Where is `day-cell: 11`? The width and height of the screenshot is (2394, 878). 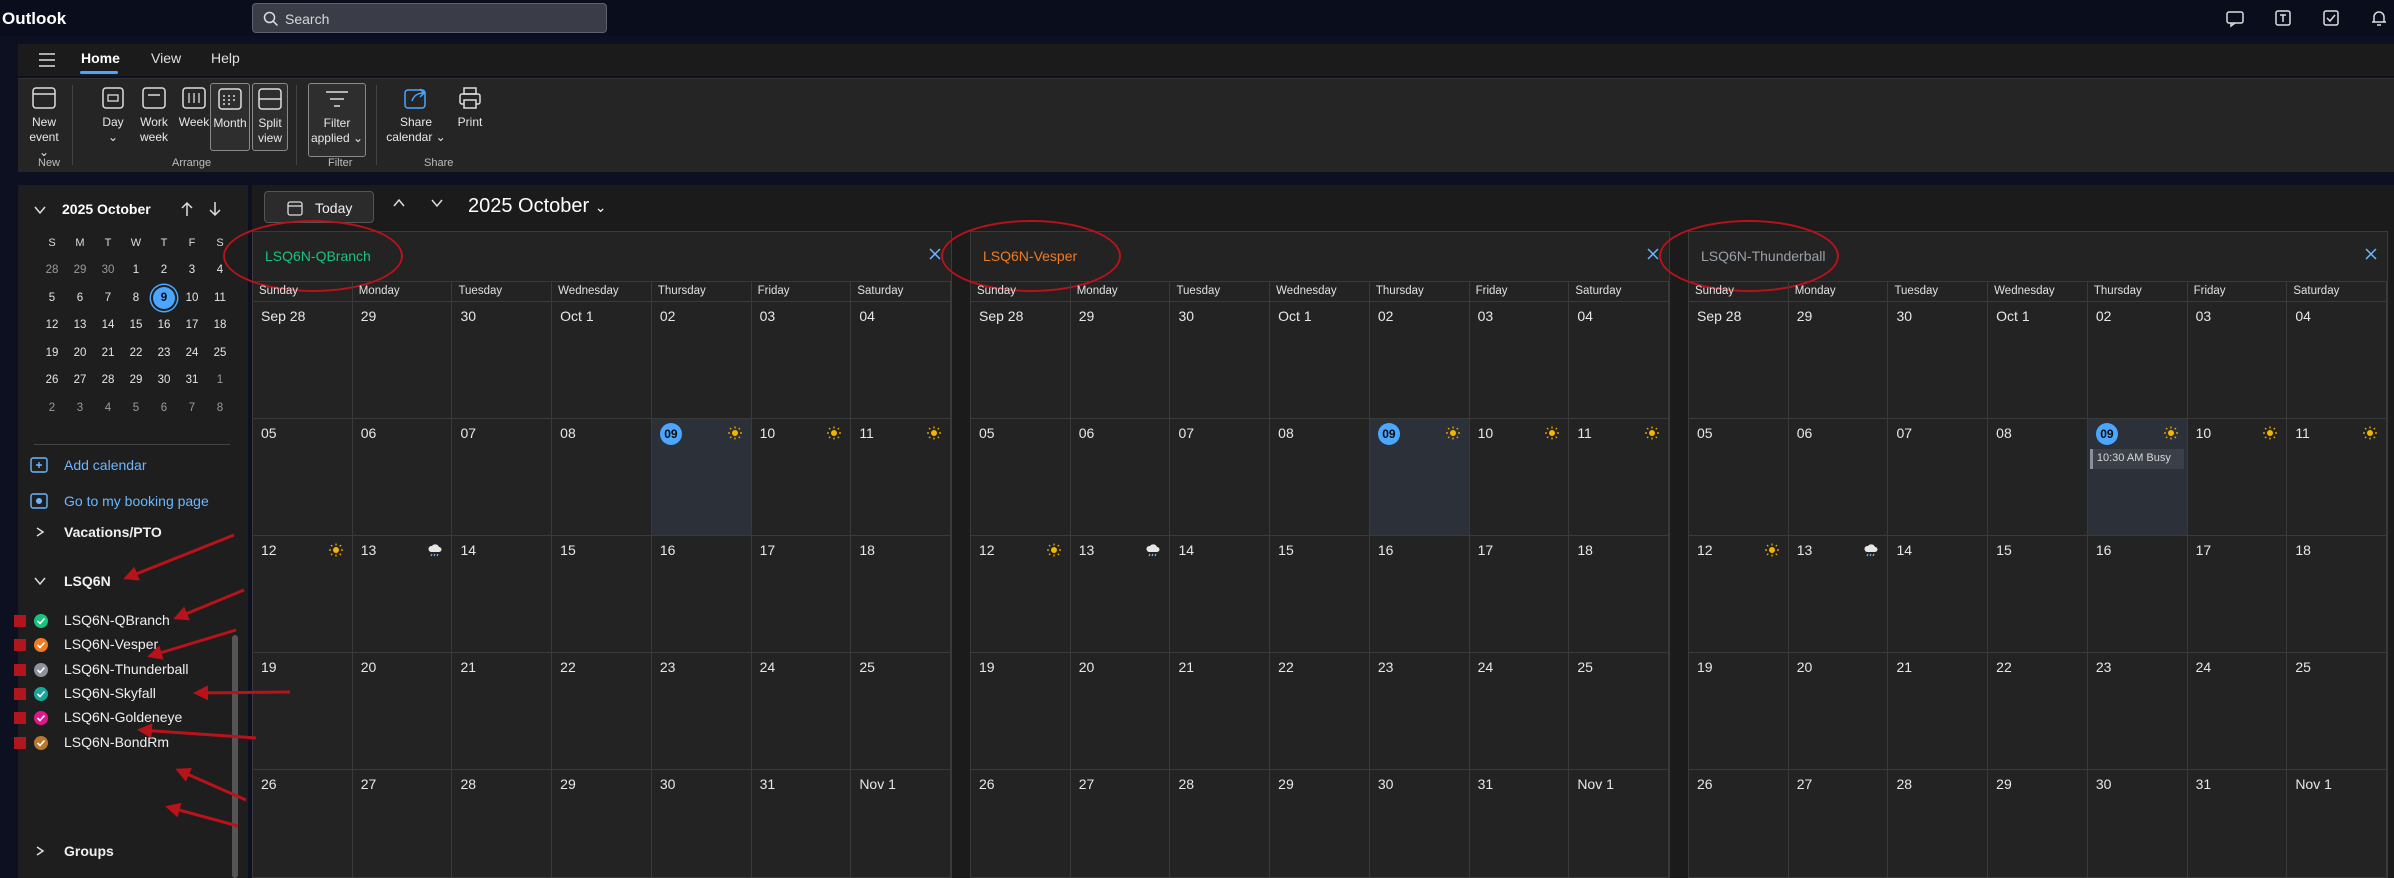 day-cell: 11 is located at coordinates (1619, 477).